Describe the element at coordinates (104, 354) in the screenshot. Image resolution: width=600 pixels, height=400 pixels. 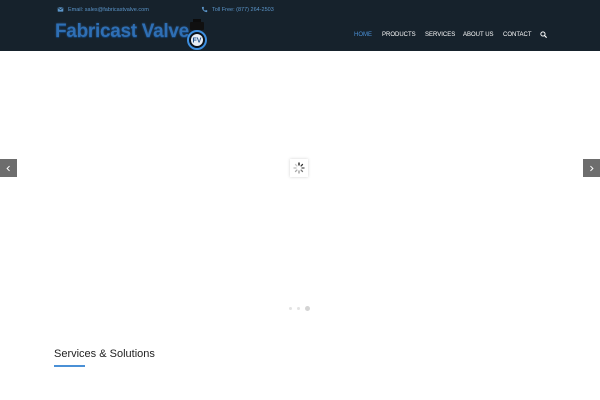
I see `section-title: Services & Solutions` at that location.